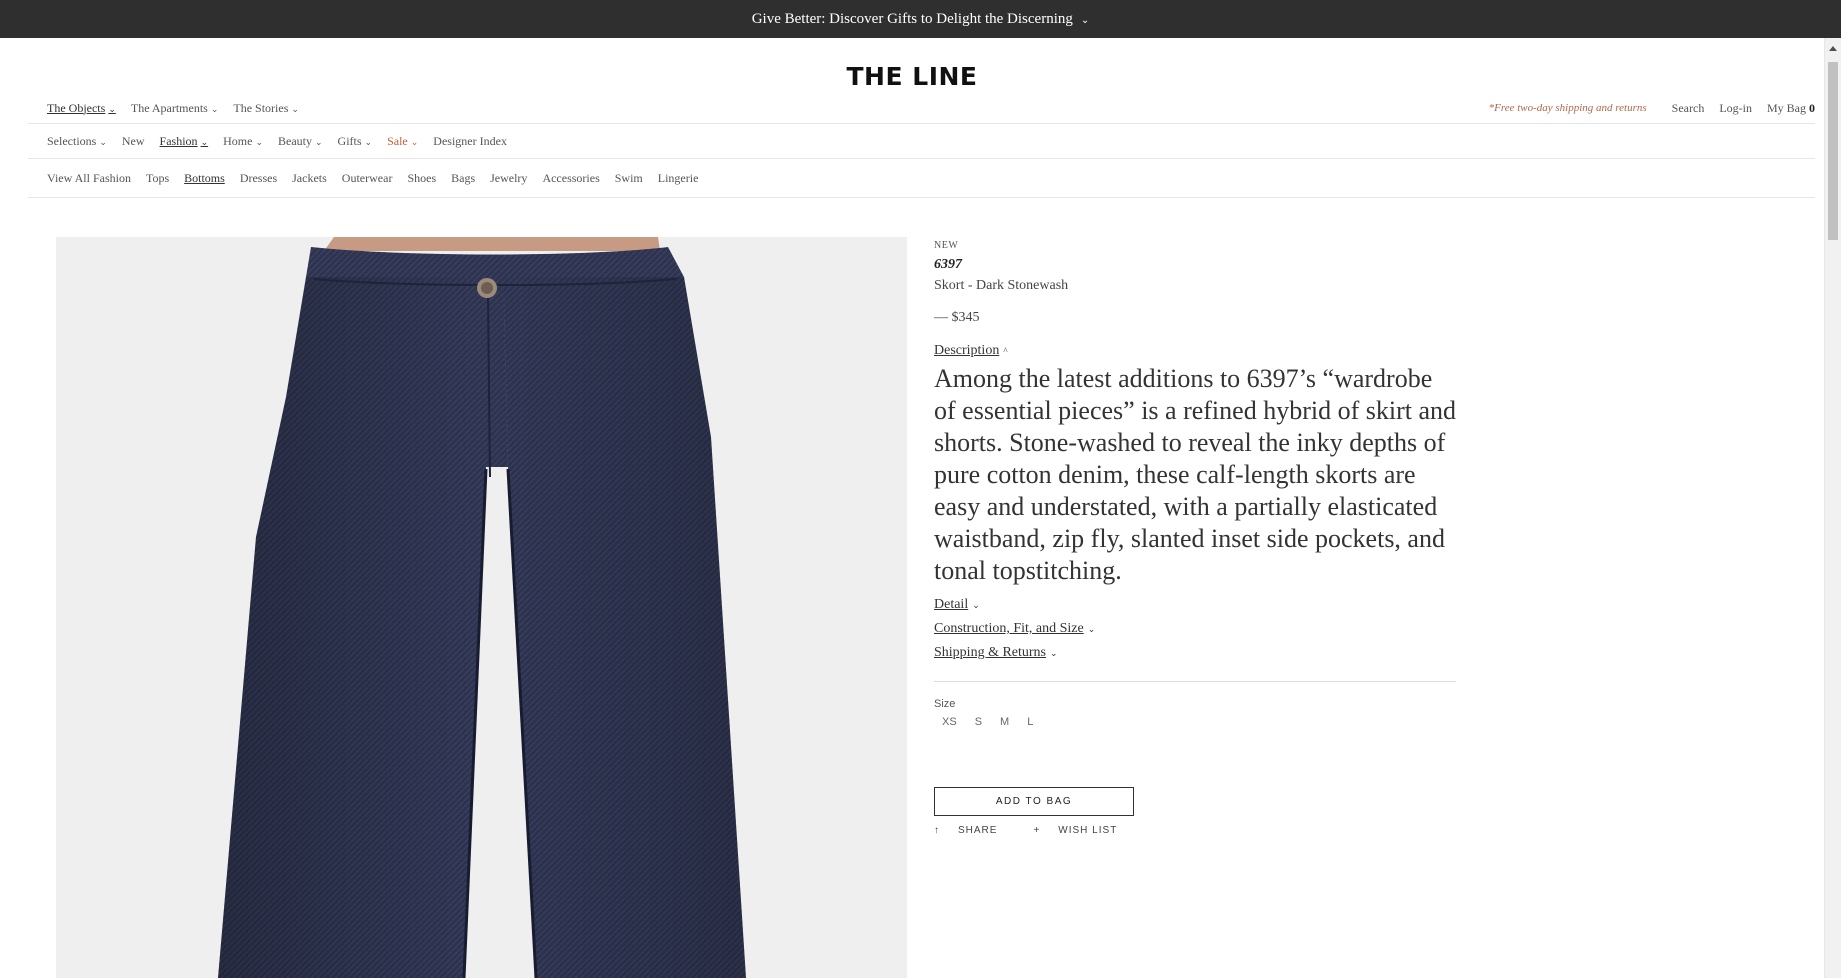  I want to click on nav-the-stories: The Stories ⌄, so click(266, 108).